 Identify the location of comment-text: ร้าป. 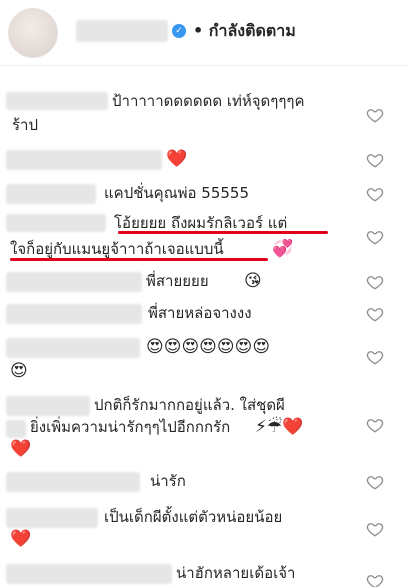
(25, 125).